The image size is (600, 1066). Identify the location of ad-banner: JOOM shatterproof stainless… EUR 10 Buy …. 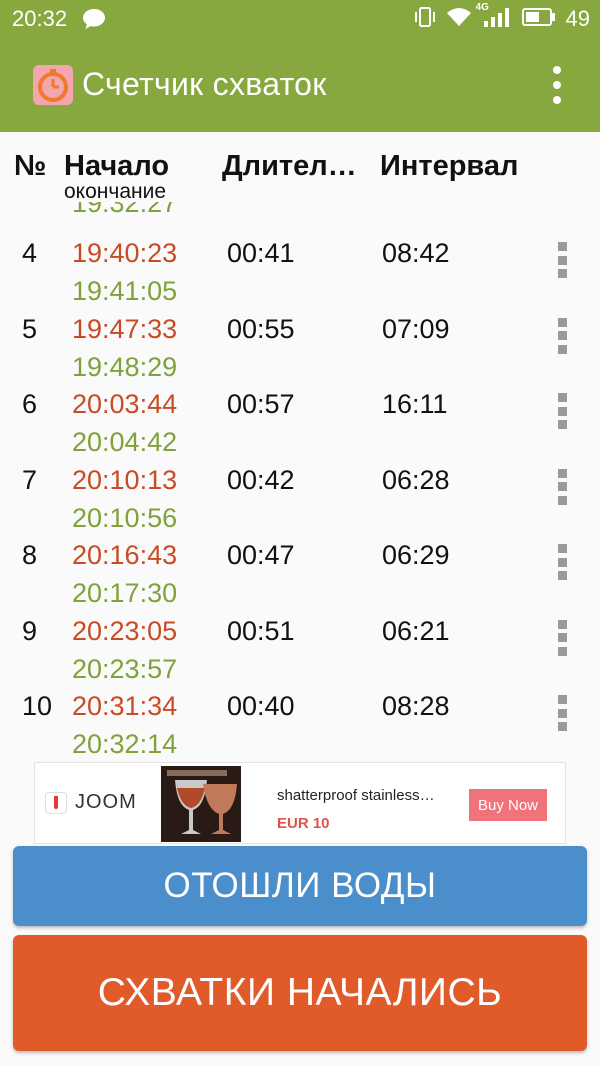
(300, 803).